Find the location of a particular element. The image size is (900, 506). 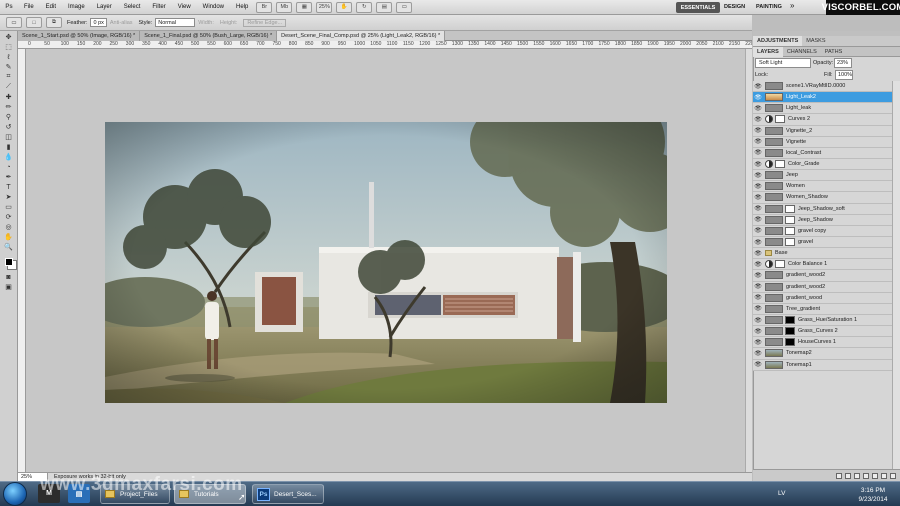

eyedropper-tool-icon: ⟋ is located at coordinates (8, 87).